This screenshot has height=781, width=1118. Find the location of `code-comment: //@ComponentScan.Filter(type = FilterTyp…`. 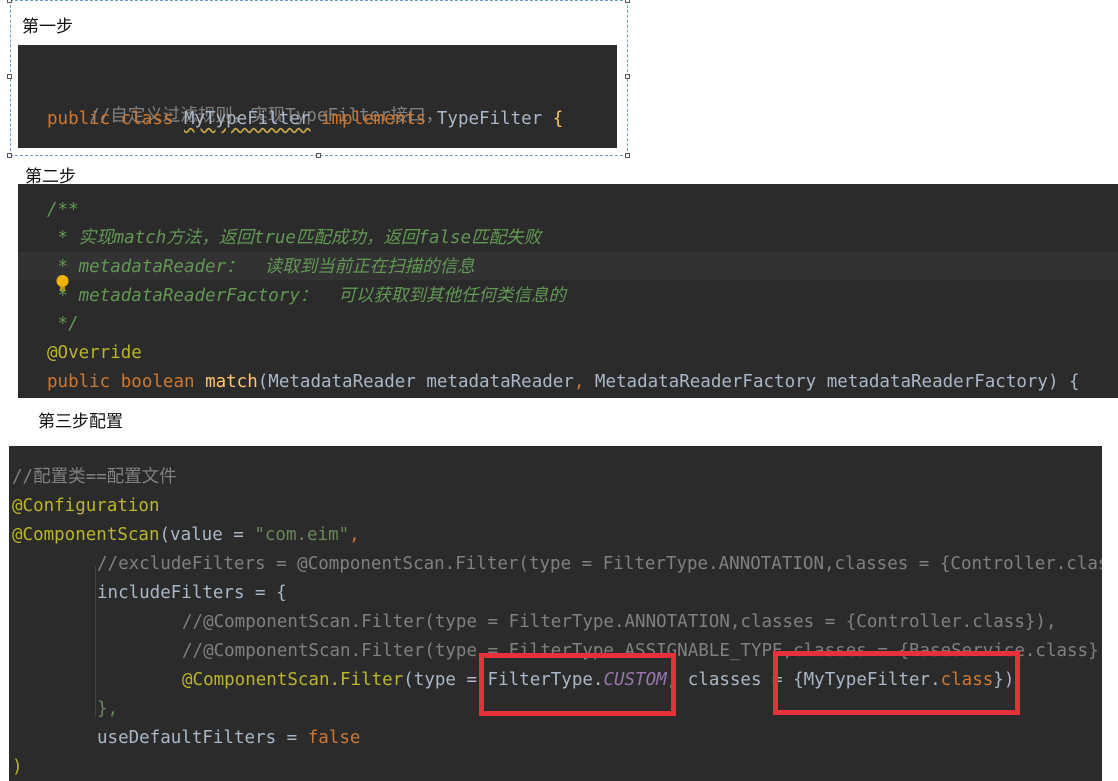

code-comment: //@ComponentScan.Filter(type = FilterTyp… is located at coordinates (619, 622).